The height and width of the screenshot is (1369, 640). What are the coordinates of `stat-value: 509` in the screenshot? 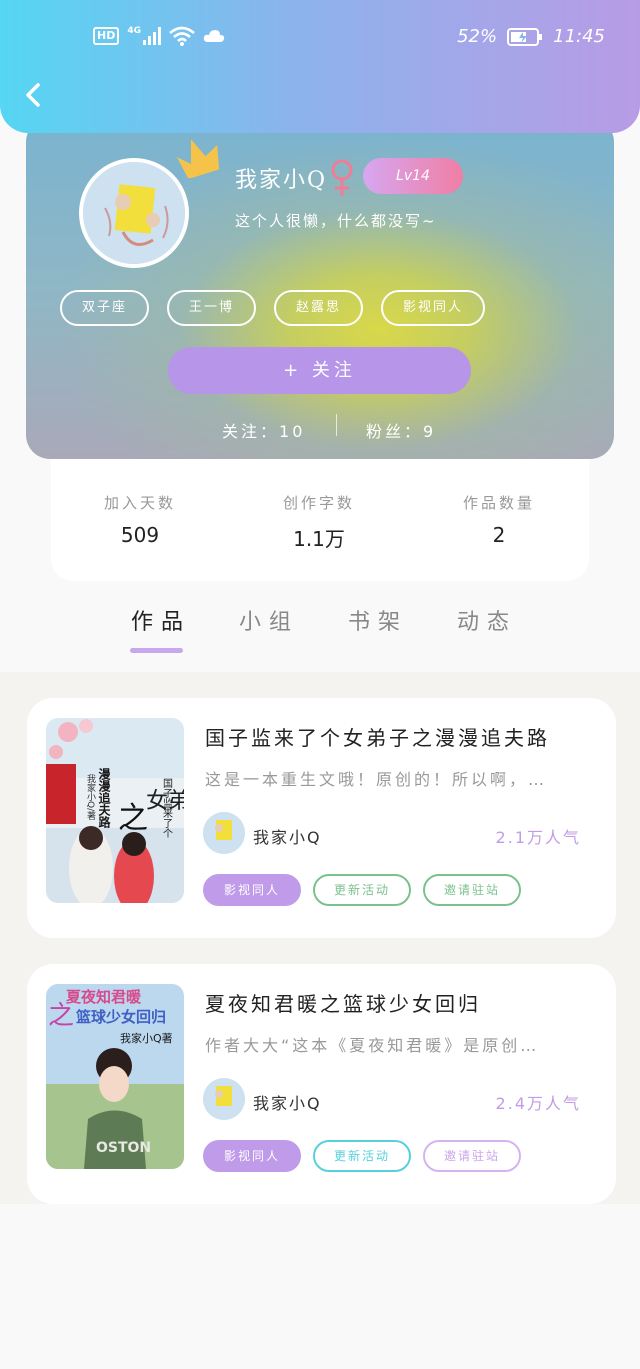 It's located at (140, 535).